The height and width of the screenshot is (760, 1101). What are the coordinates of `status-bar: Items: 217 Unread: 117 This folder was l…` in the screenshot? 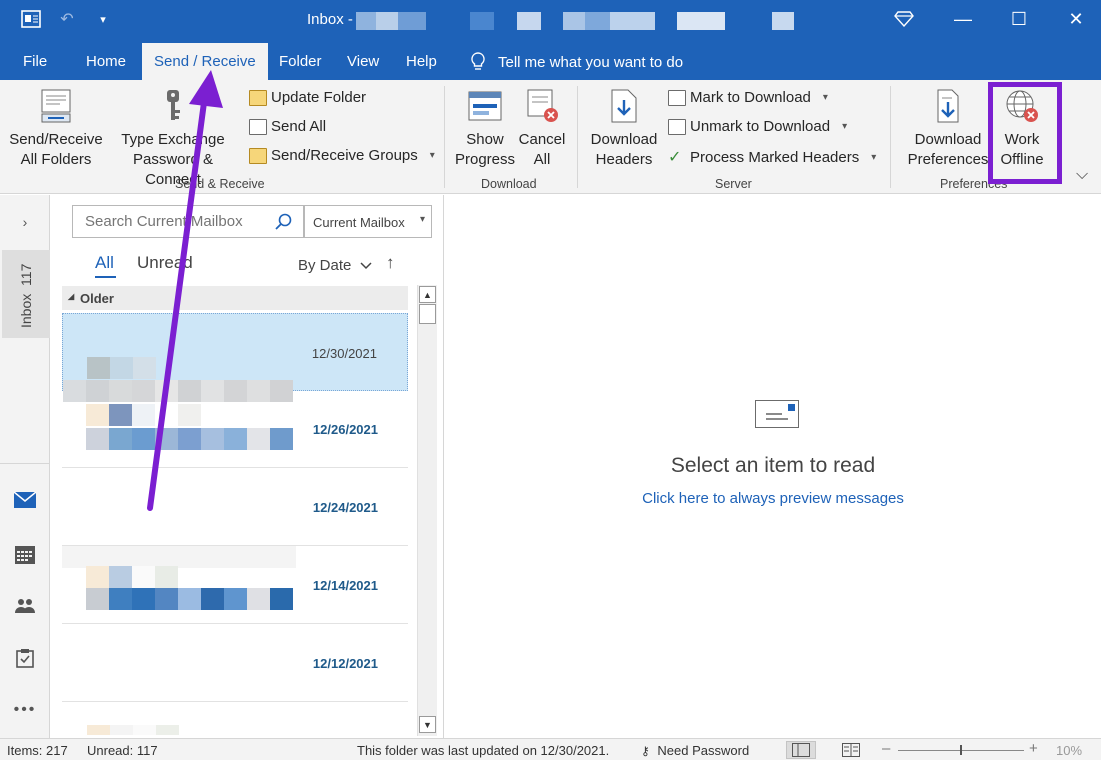 It's located at (550, 749).